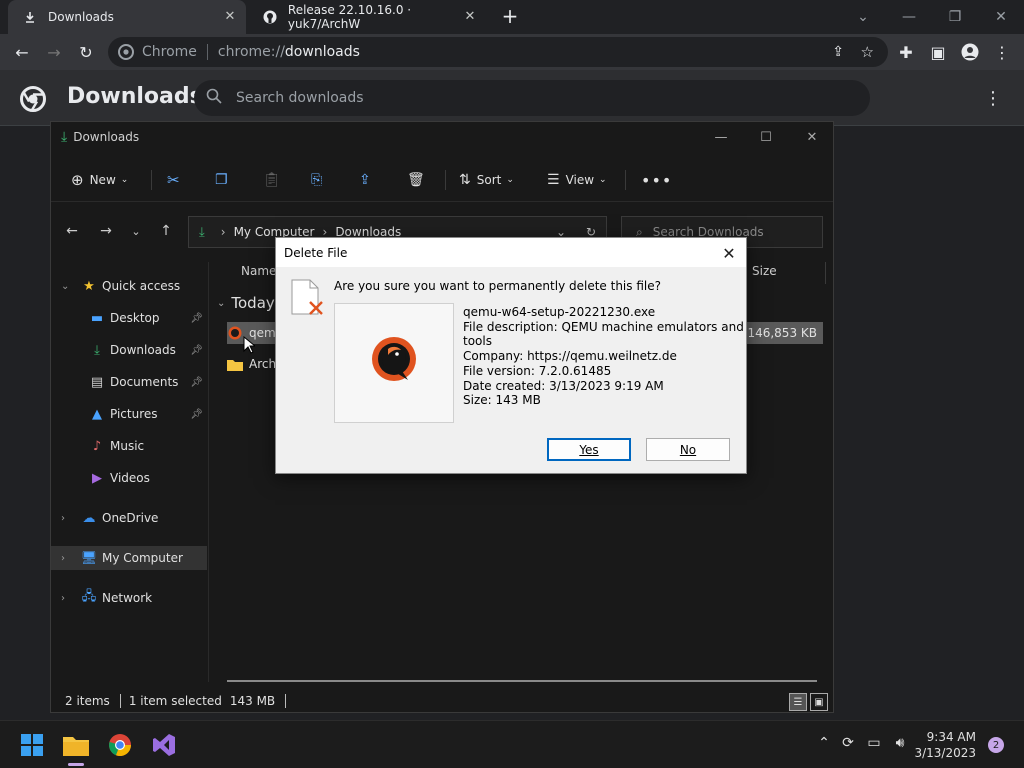 The height and width of the screenshot is (768, 1024). I want to click on tab-search-icon: ⌄, so click(863, 17).